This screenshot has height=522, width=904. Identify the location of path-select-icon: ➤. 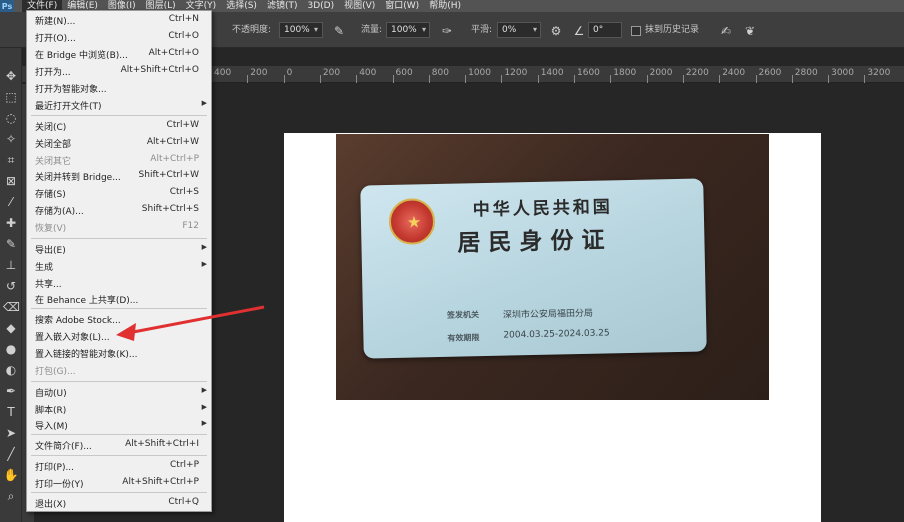
(11, 433).